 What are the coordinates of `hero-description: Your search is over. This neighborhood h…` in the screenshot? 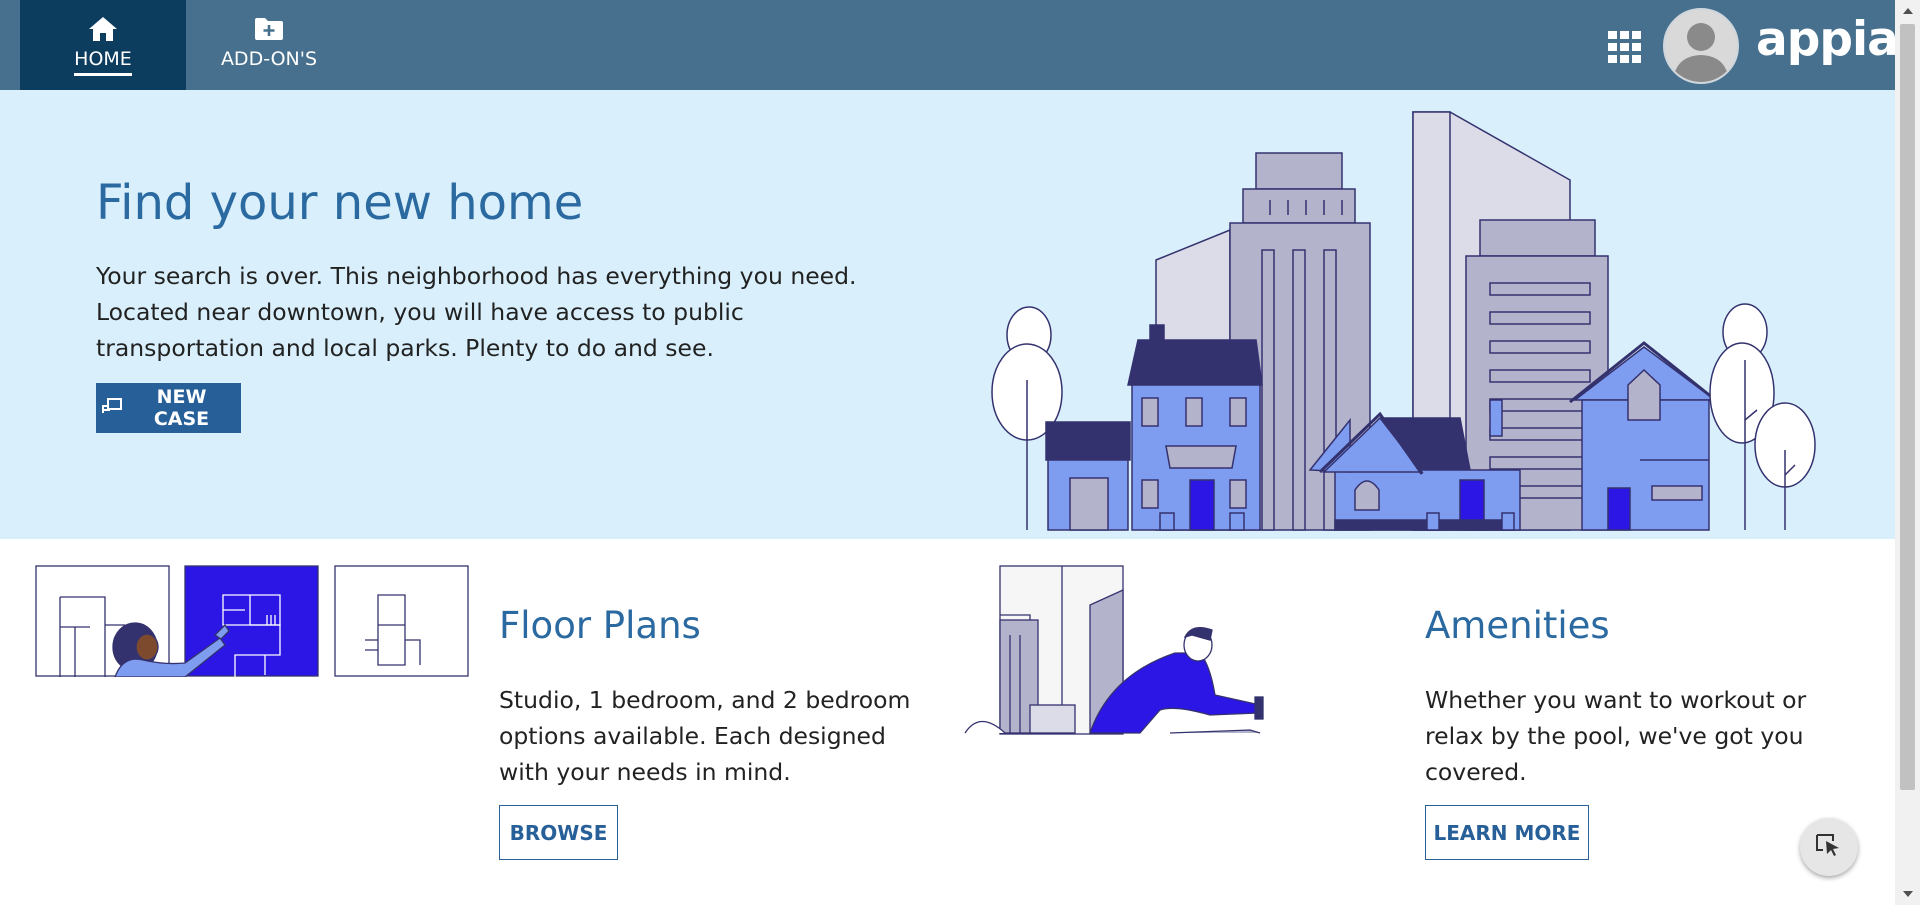 It's located at (476, 312).